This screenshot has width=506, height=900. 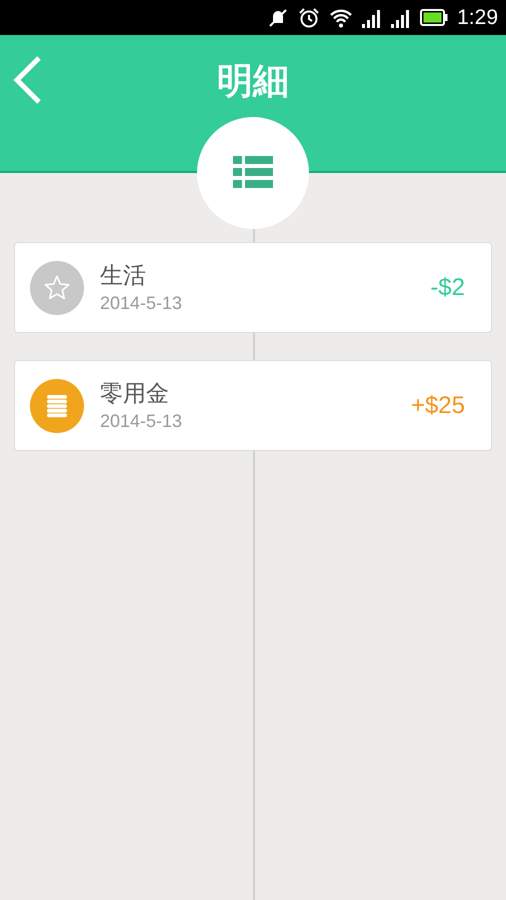 I want to click on entry-card: 生活 2014-5-13 -$2, so click(x=253, y=287).